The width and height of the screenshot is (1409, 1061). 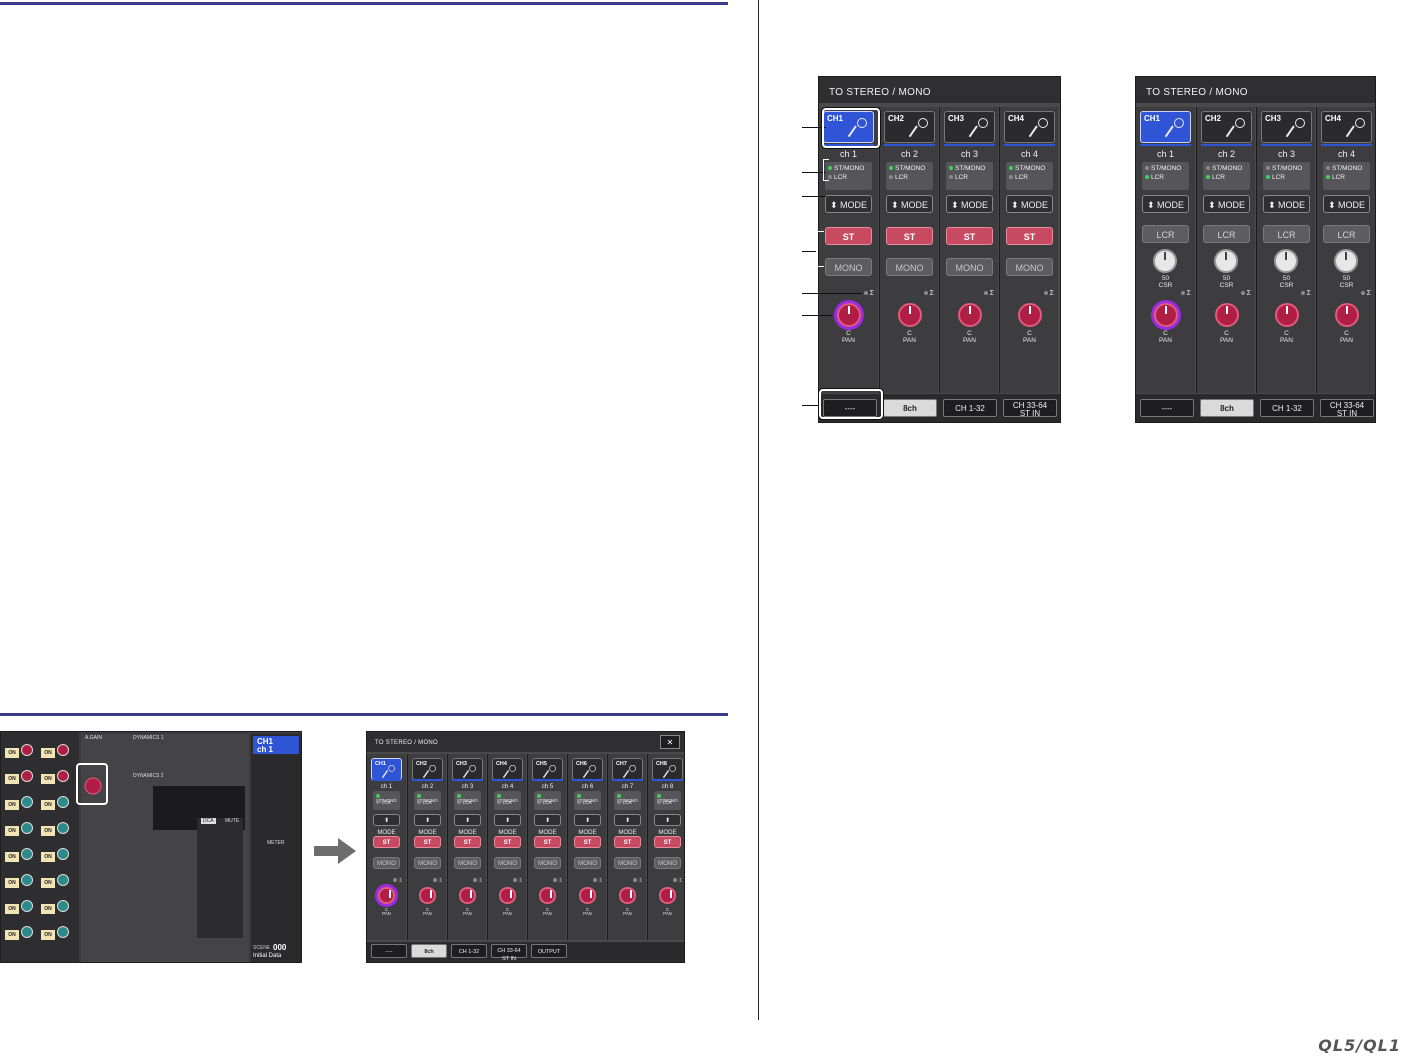 What do you see at coordinates (549, 951) in the screenshot?
I see `tab-output: OUTPUT` at bounding box center [549, 951].